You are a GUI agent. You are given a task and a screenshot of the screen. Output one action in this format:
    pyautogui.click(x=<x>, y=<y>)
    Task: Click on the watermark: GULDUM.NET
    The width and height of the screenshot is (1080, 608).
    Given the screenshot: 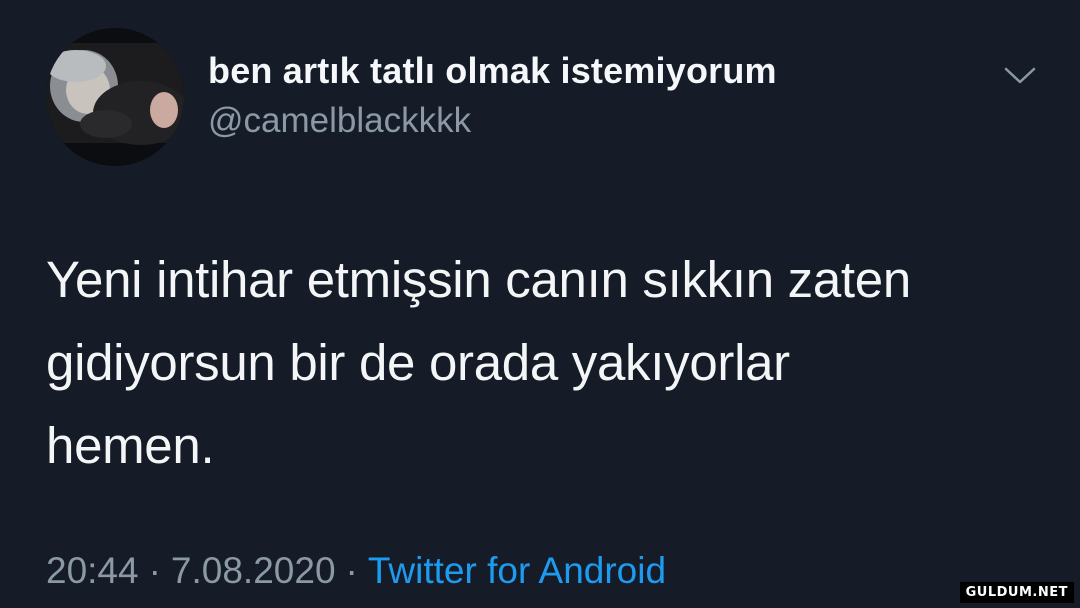 What is the action you would take?
    pyautogui.click(x=1016, y=592)
    